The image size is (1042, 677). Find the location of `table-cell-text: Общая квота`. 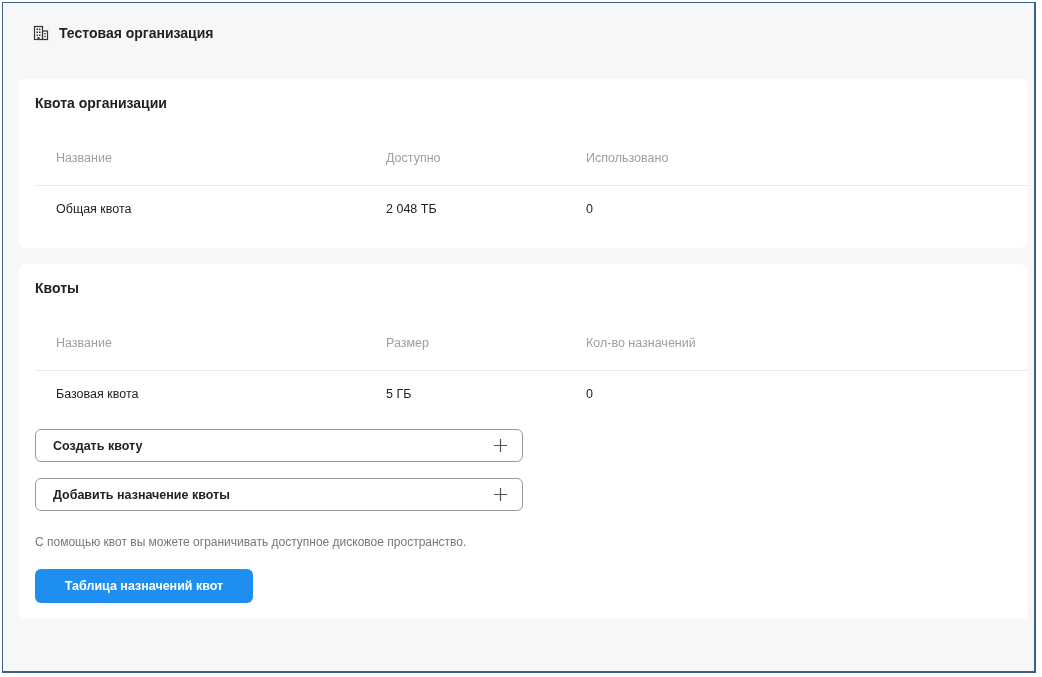

table-cell-text: Общая квота is located at coordinates (94, 209).